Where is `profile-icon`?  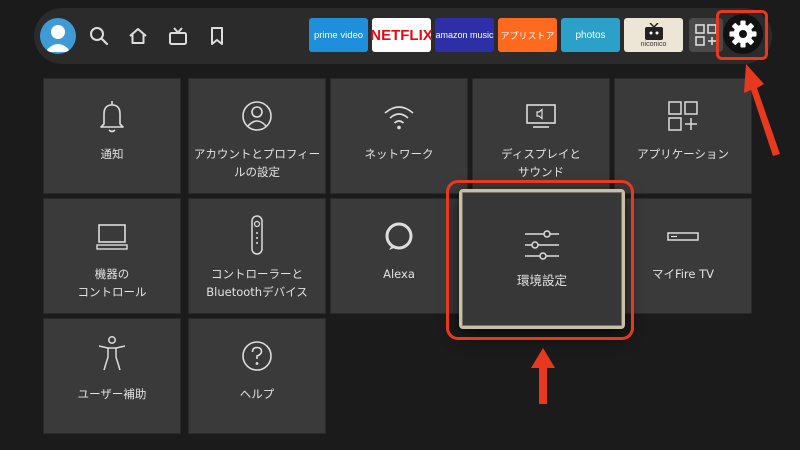 profile-icon is located at coordinates (257, 116).